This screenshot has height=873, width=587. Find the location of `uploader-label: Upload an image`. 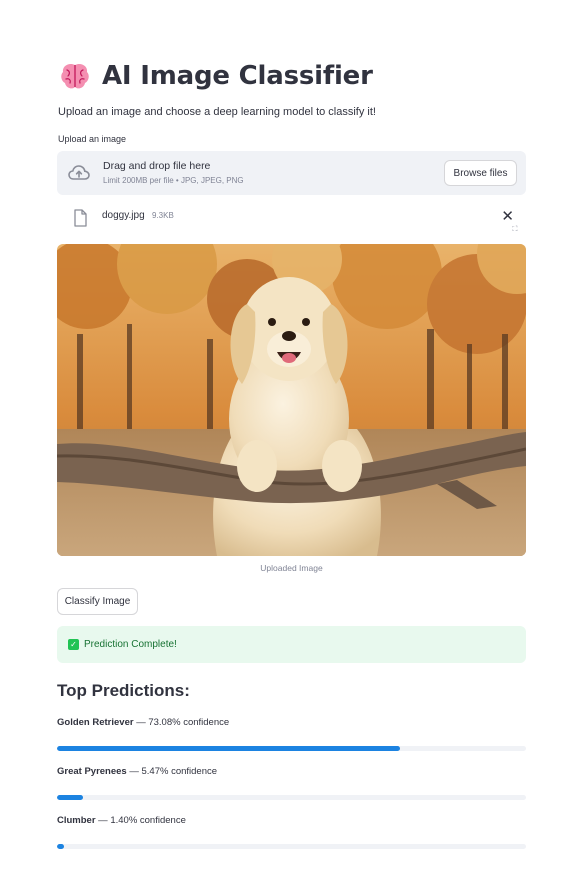

uploader-label: Upload an image is located at coordinates (92, 139).